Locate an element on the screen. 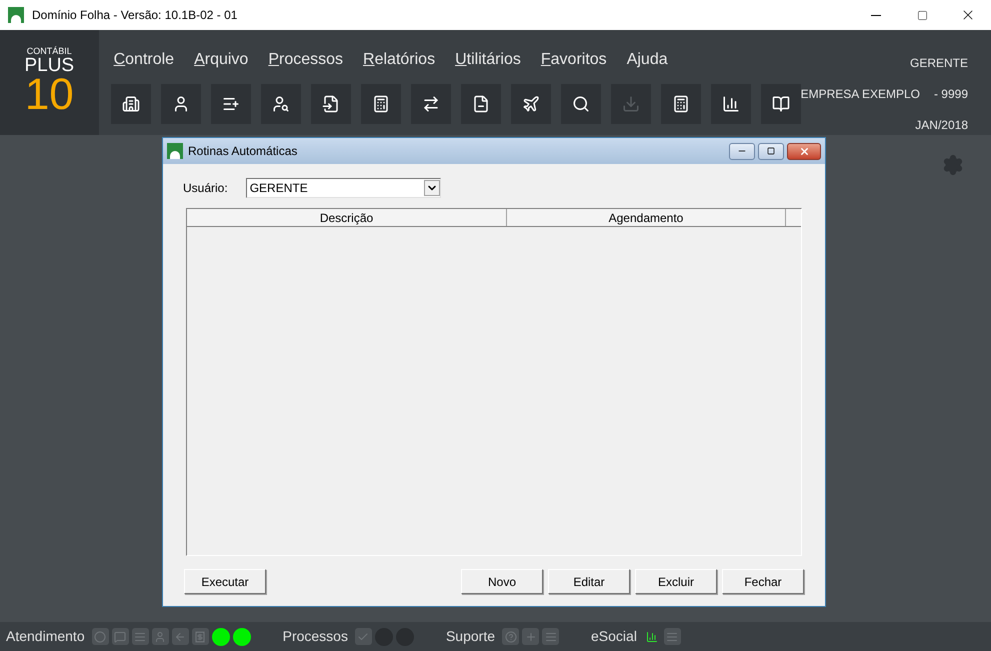 This screenshot has height=651, width=991. minimize-icon is located at coordinates (876, 15).